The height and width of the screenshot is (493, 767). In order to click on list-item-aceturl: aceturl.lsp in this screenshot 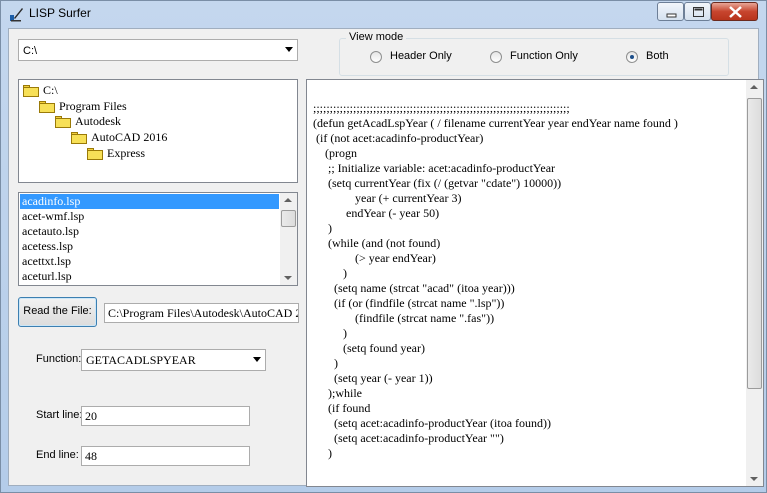, I will do `click(149, 276)`.